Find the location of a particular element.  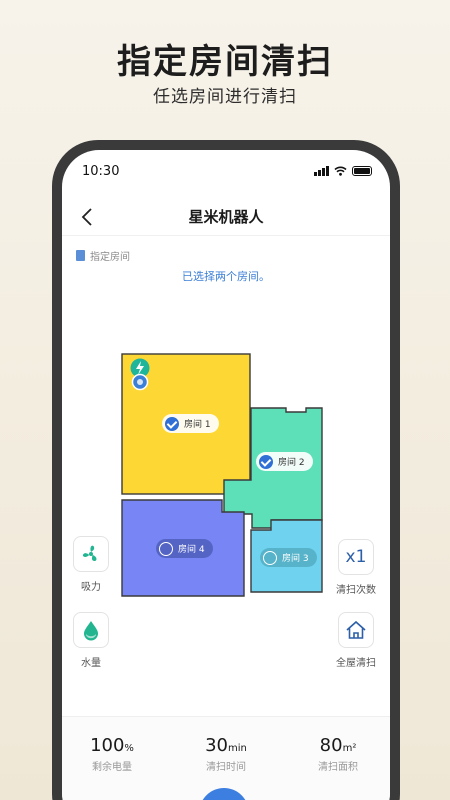

clean-time-stat: 30min 清扫时间 is located at coordinates (226, 754).